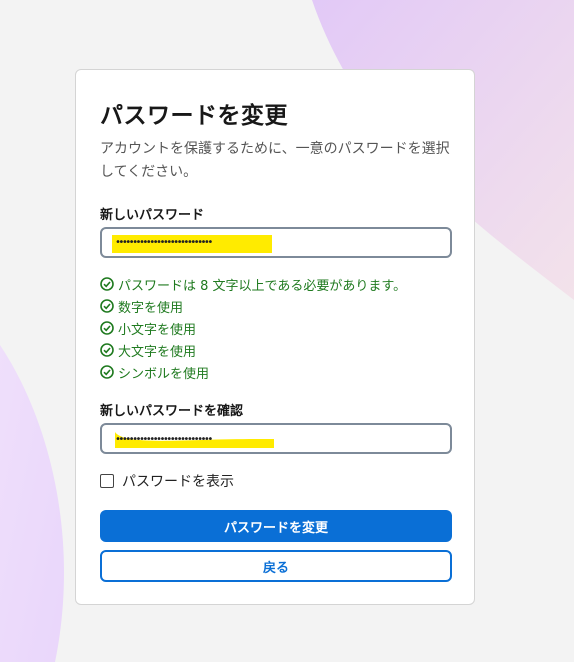 This screenshot has width=574, height=662. I want to click on show-password-toggle: パスワードを表示, so click(167, 481).